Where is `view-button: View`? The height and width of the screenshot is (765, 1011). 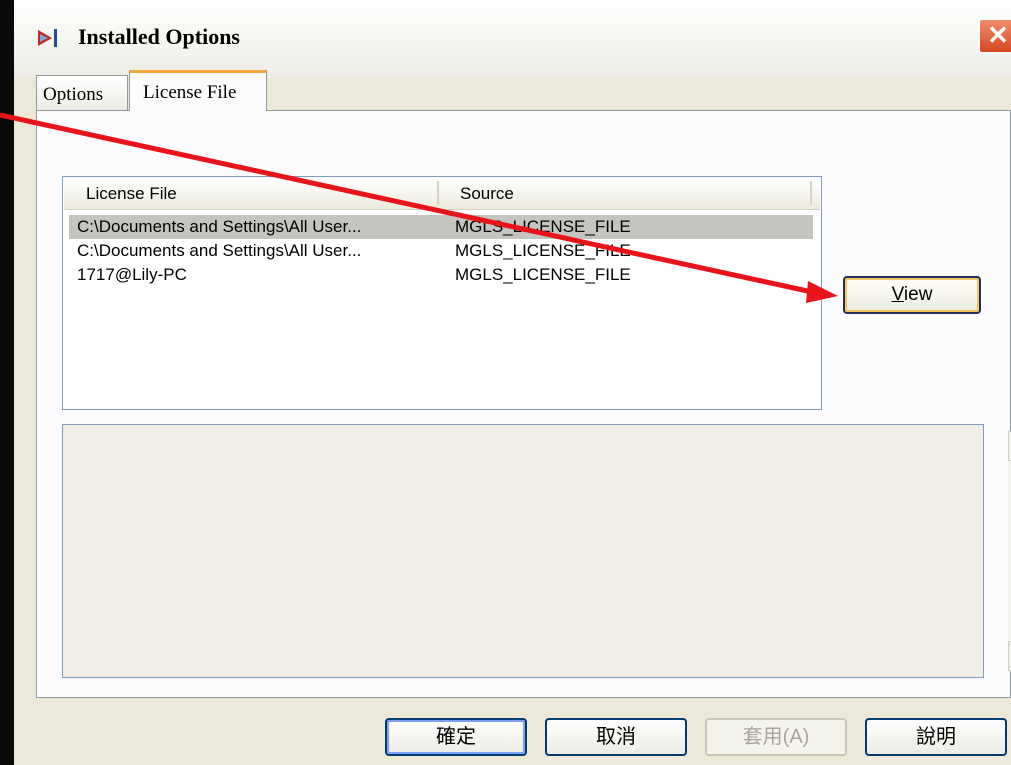
view-button: View is located at coordinates (912, 295).